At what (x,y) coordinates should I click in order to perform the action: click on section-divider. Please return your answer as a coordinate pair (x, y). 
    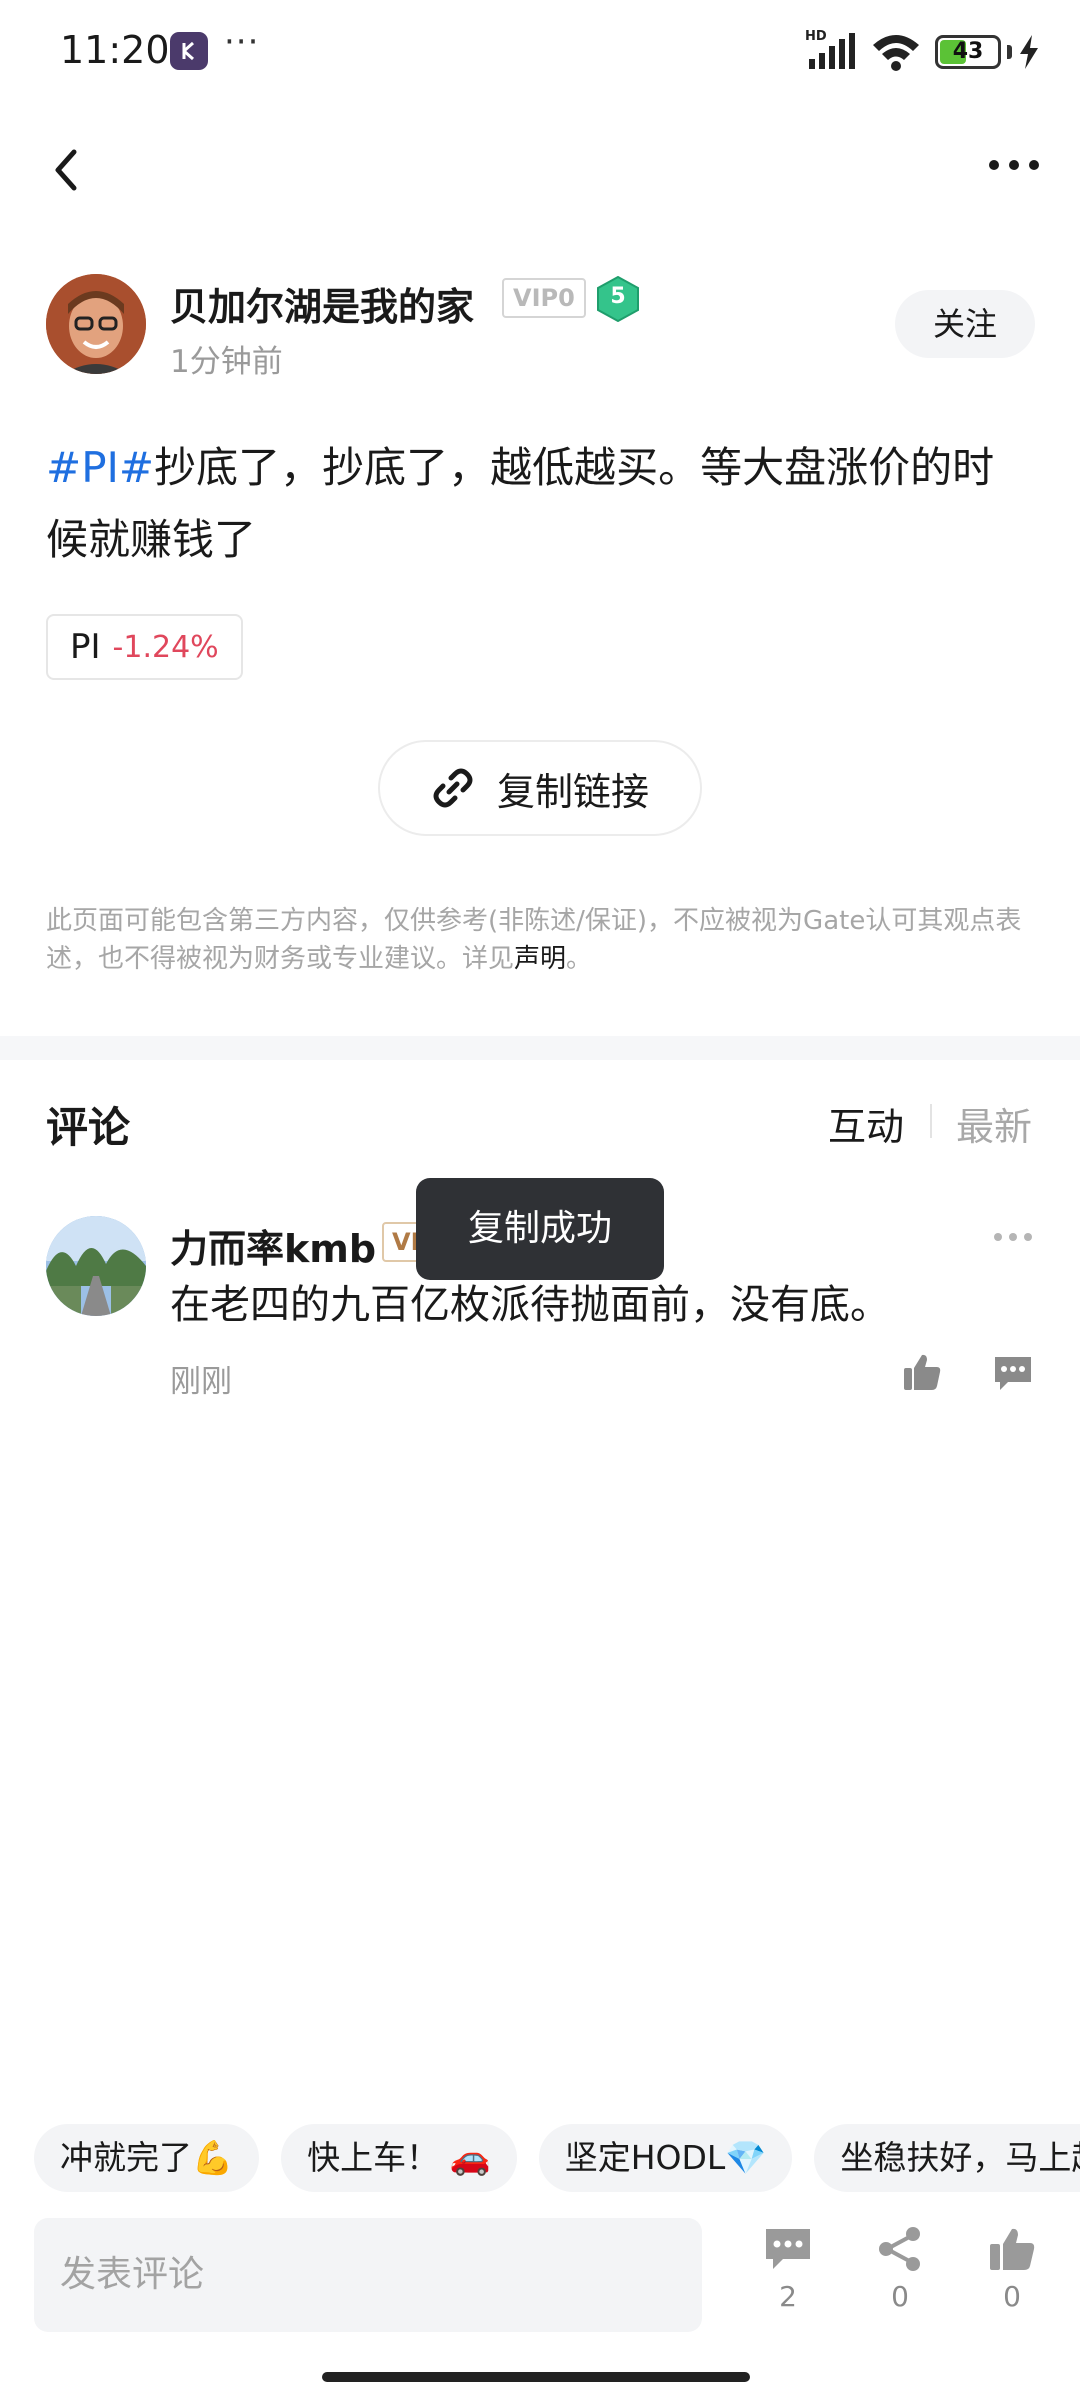
    Looking at the image, I should click on (540, 1048).